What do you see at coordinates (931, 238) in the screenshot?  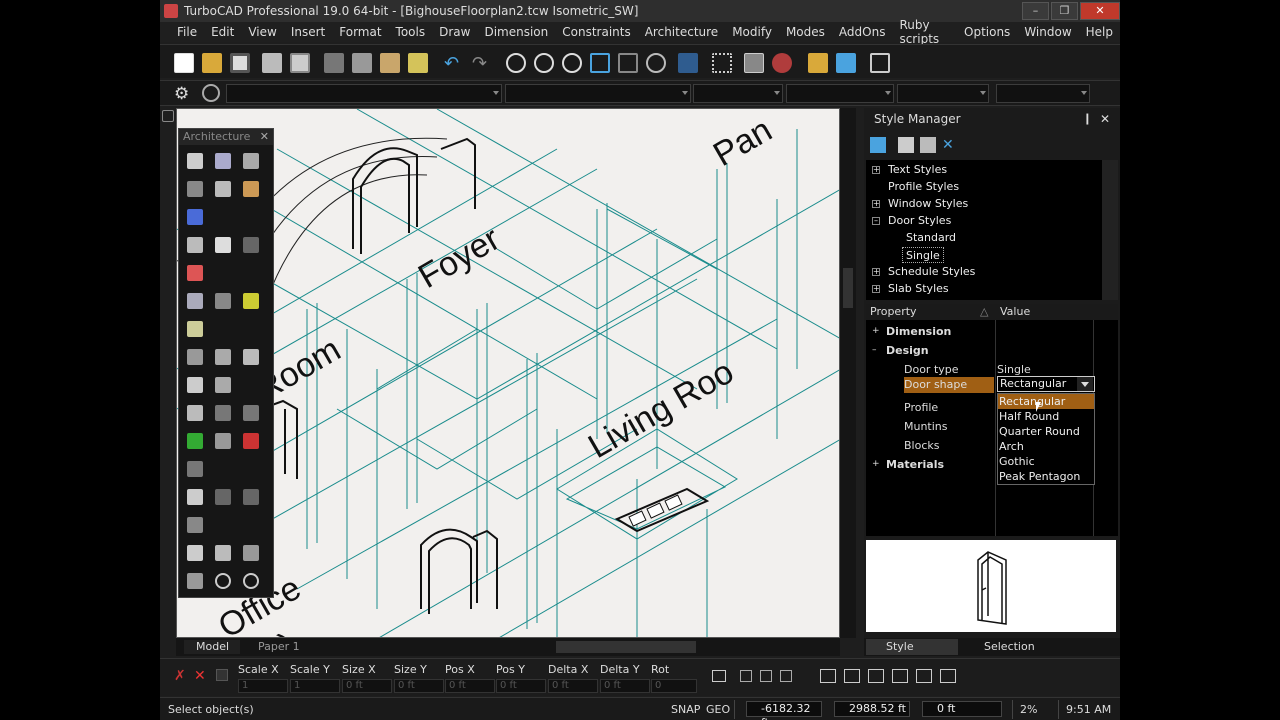 I see `tree-item-standard: Standard` at bounding box center [931, 238].